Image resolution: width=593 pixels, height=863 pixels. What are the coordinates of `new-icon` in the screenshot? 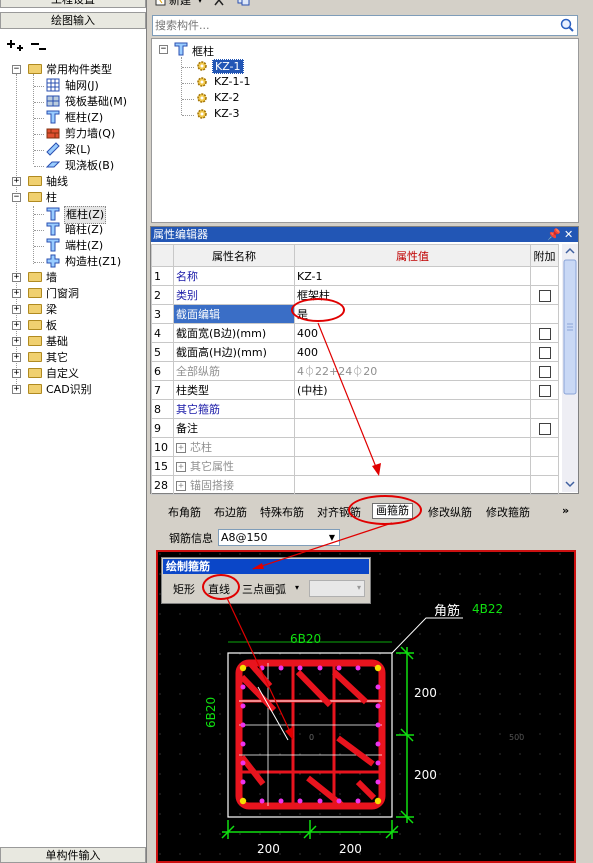 It's located at (161, 5).